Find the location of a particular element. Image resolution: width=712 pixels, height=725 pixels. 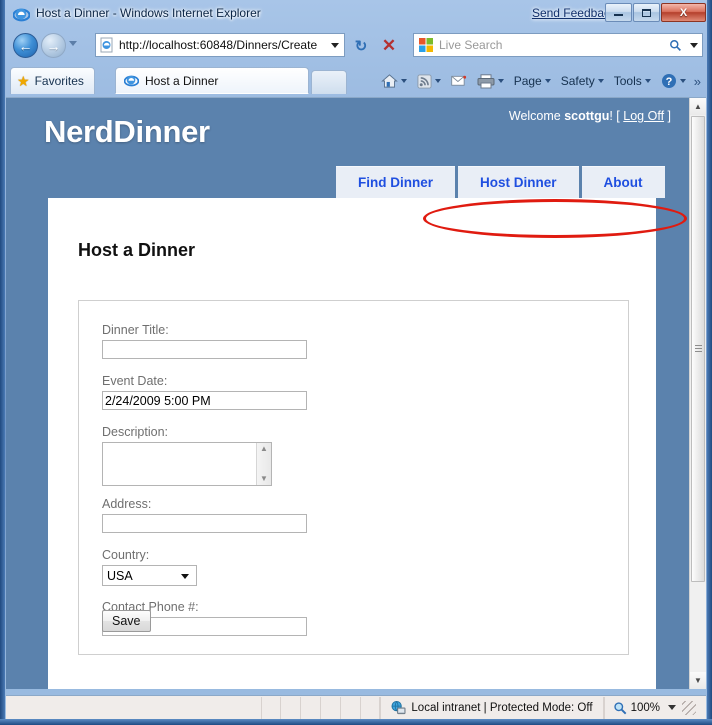

welcome-username: scottgu is located at coordinates (587, 116).